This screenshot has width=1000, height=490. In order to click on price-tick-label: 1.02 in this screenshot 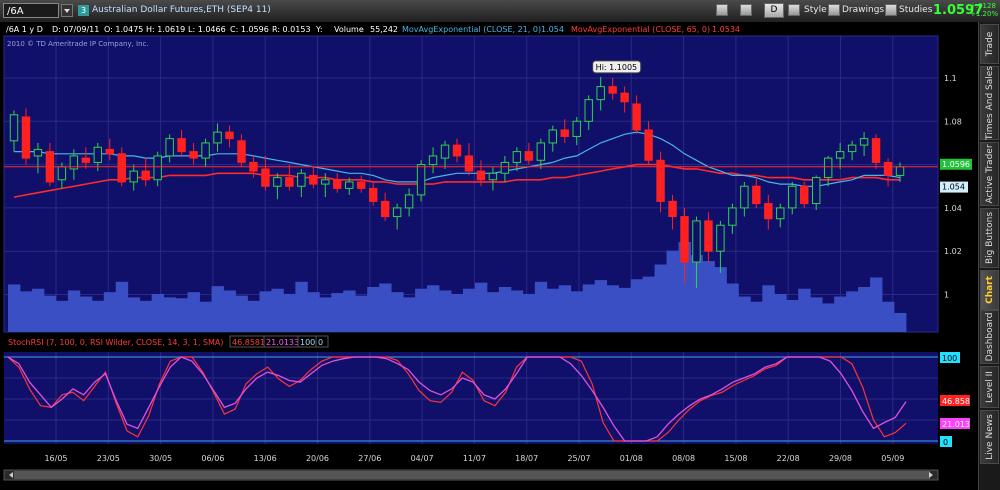, I will do `click(953, 251)`.